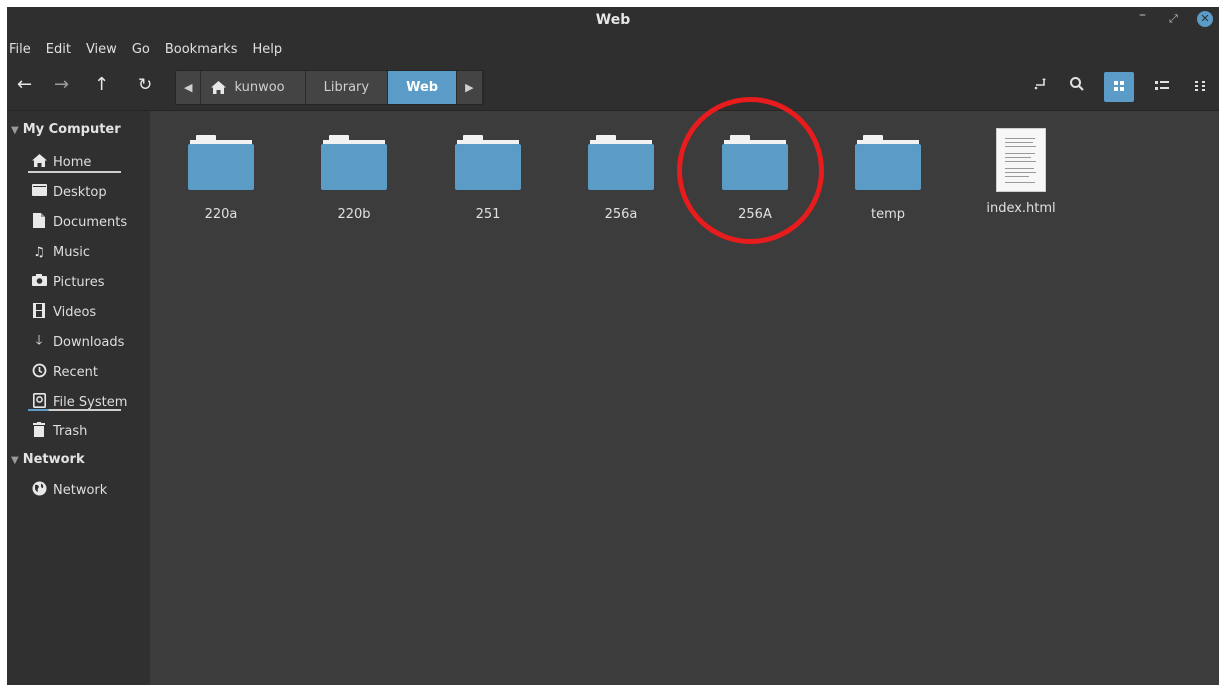 This screenshot has width=1219, height=685. I want to click on html-file-icon, so click(1021, 160).